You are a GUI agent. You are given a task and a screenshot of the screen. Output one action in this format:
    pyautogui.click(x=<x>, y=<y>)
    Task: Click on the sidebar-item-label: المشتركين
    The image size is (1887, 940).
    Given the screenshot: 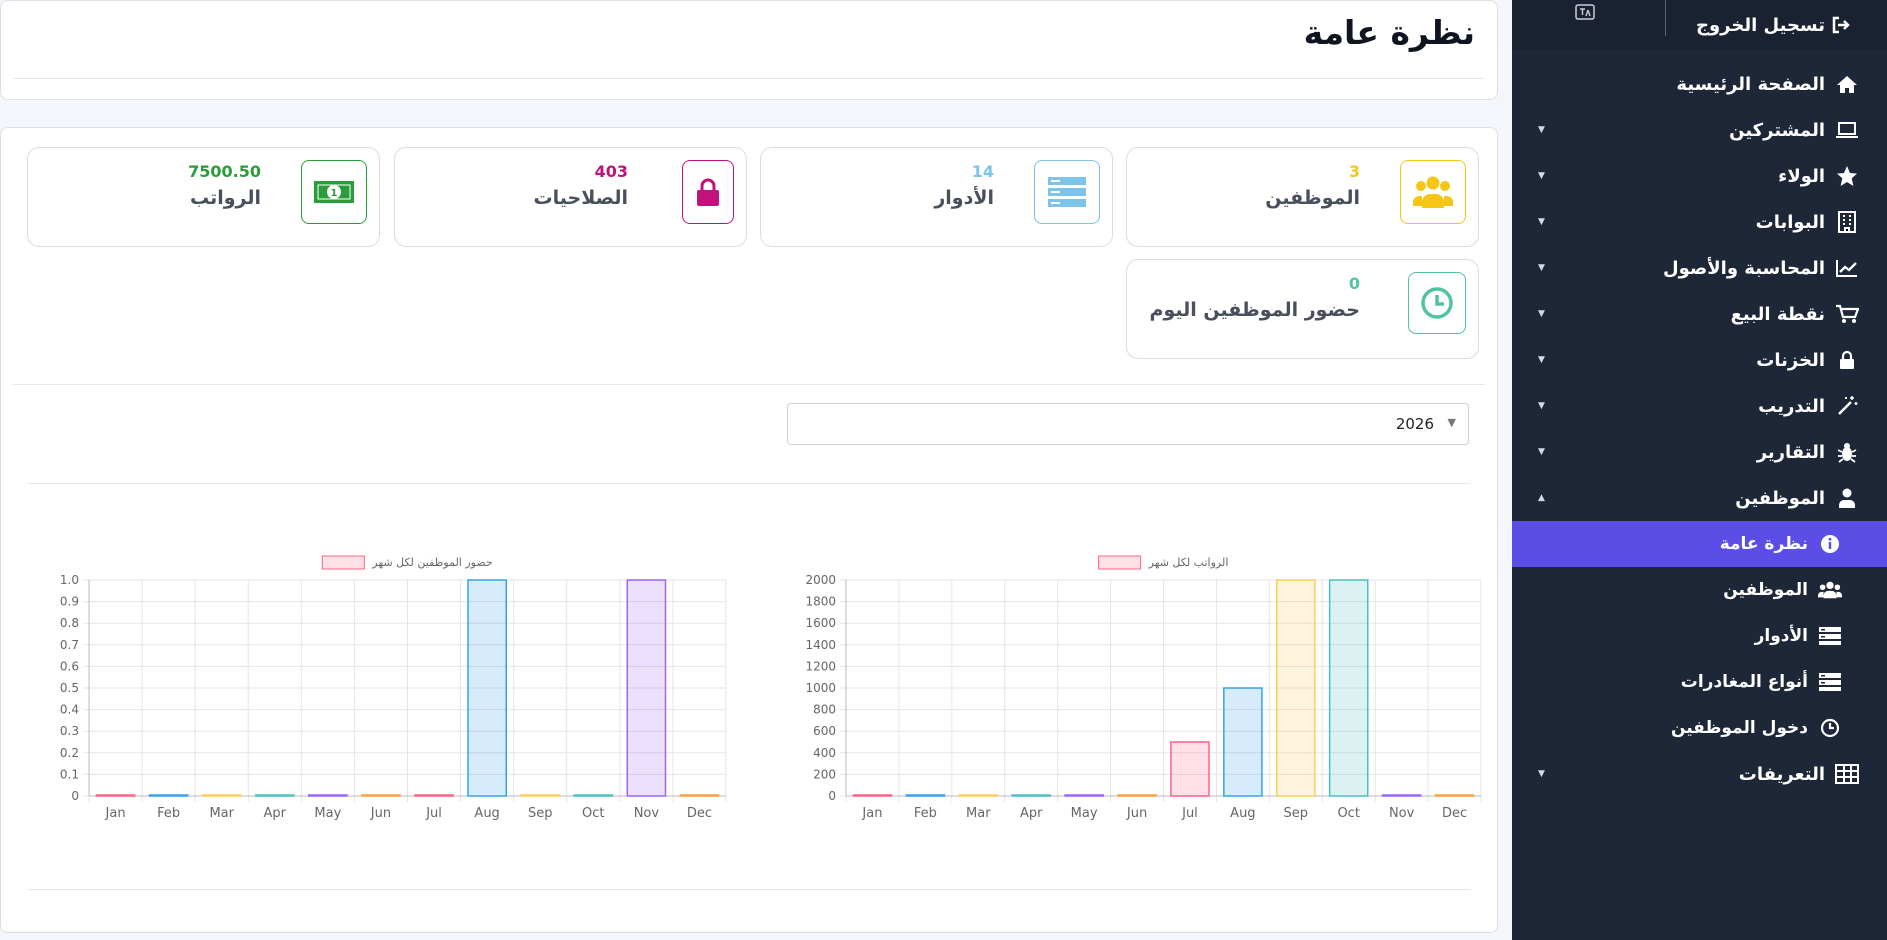 What is the action you would take?
    pyautogui.click(x=1777, y=130)
    